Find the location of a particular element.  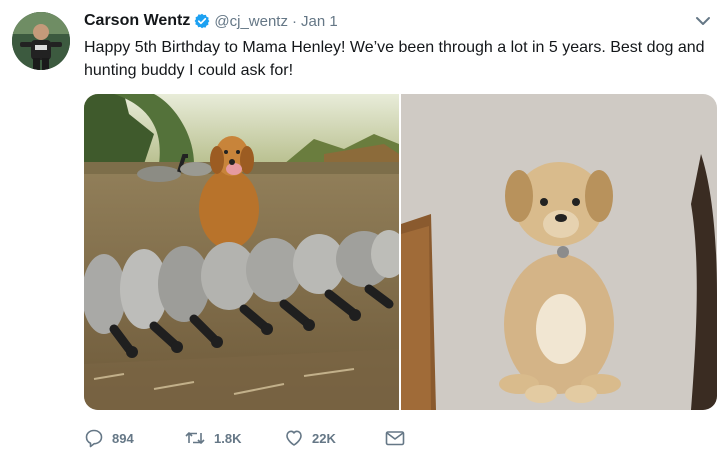

reply-button: 894 is located at coordinates (134, 438).